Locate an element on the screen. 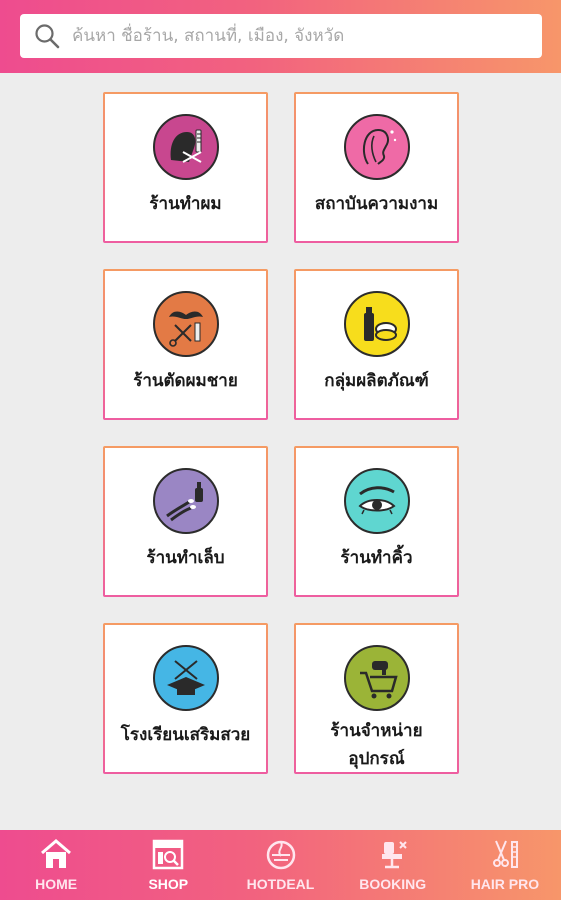 The height and width of the screenshot is (900, 561). home-icon is located at coordinates (56, 854).